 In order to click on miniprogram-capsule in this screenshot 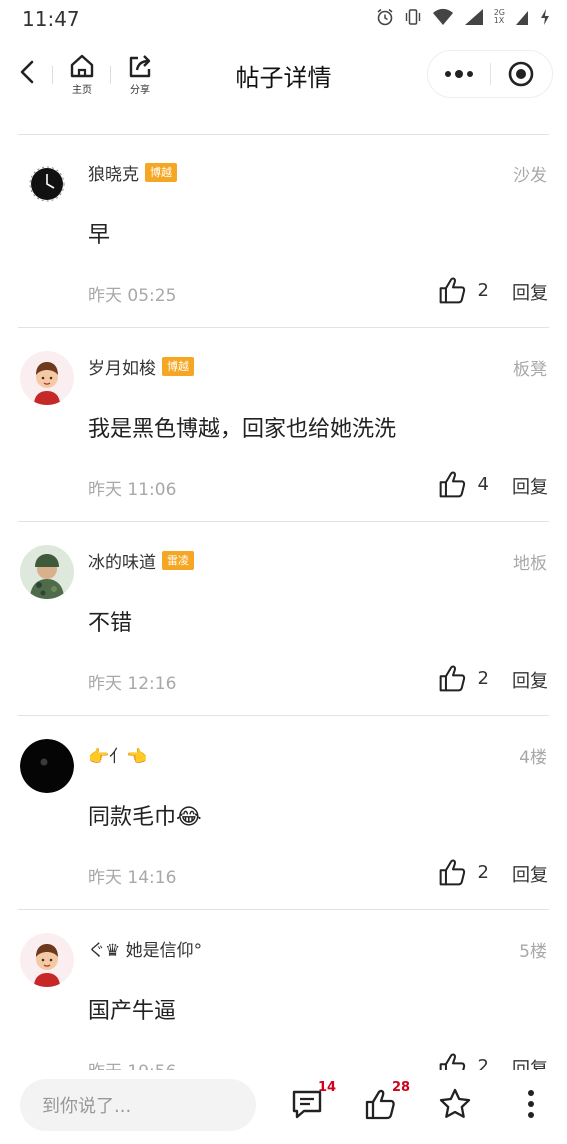, I will do `click(490, 74)`.